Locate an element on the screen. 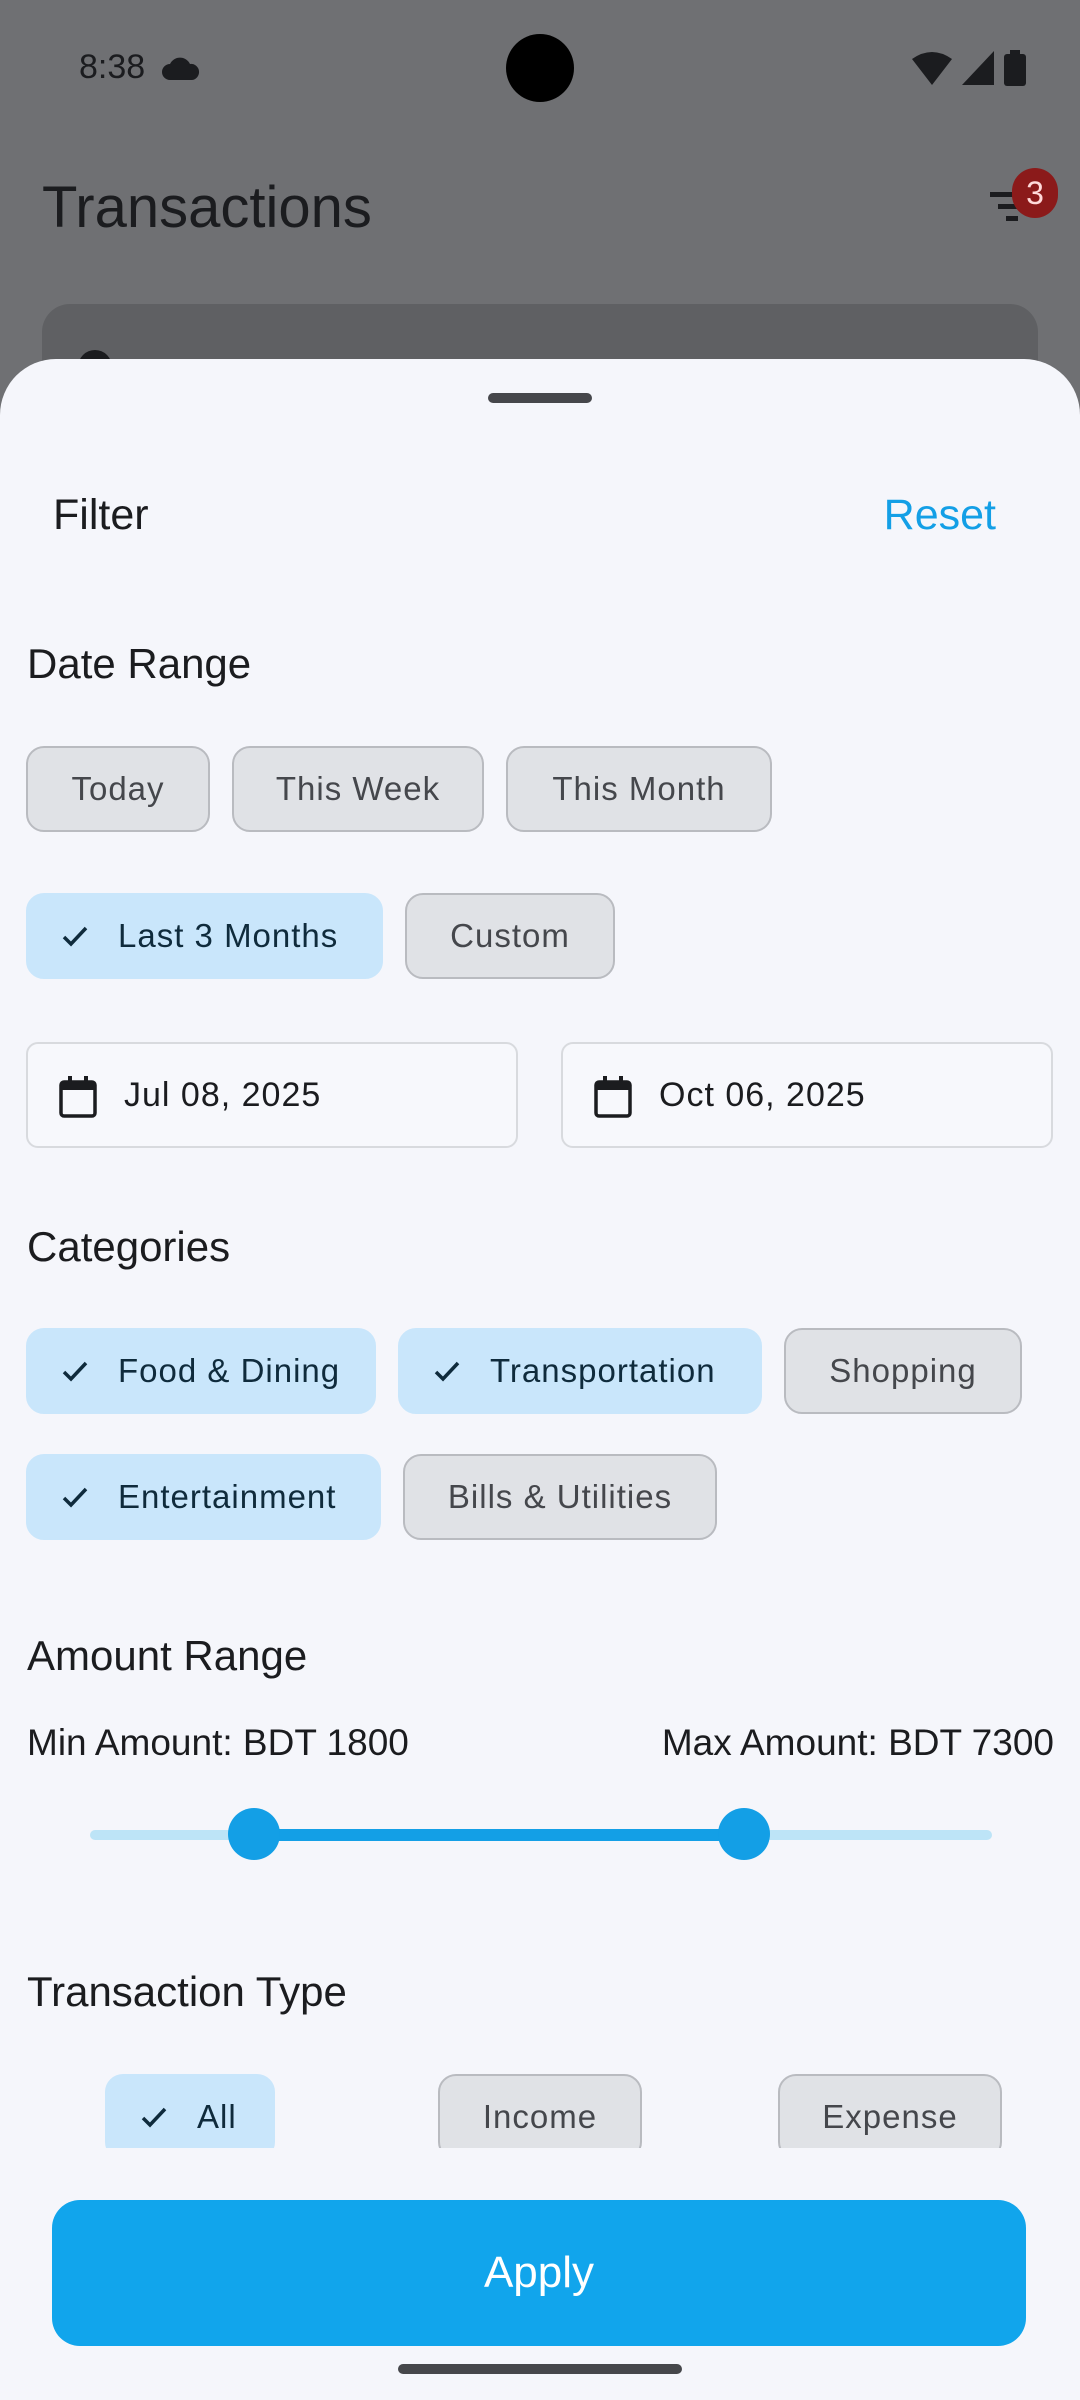 Image resolution: width=1080 pixels, height=2400 pixels. end-date-field: Oct 06, 2025 is located at coordinates (807, 1095).